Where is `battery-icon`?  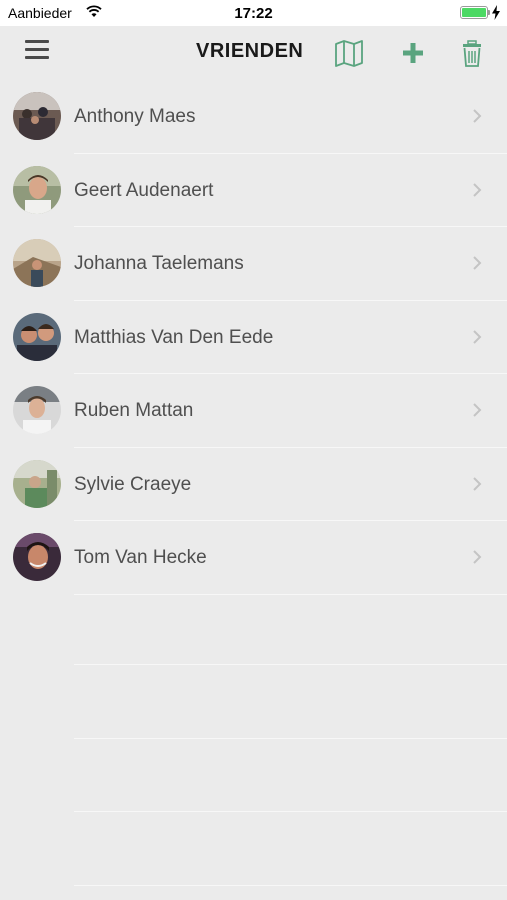
battery-icon is located at coordinates (474, 12).